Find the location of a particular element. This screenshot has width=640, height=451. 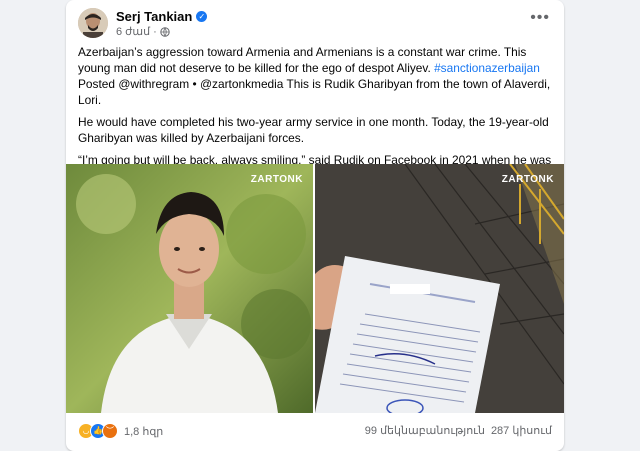

author-name: Serj Tankian is located at coordinates (154, 16).